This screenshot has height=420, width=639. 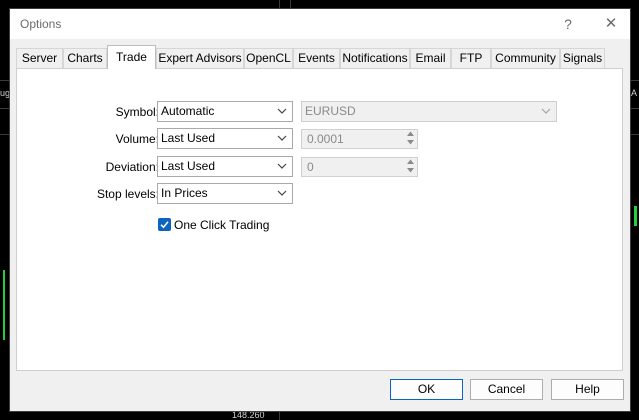 I want to click on symbol-select-value: Automatic, so click(x=188, y=111).